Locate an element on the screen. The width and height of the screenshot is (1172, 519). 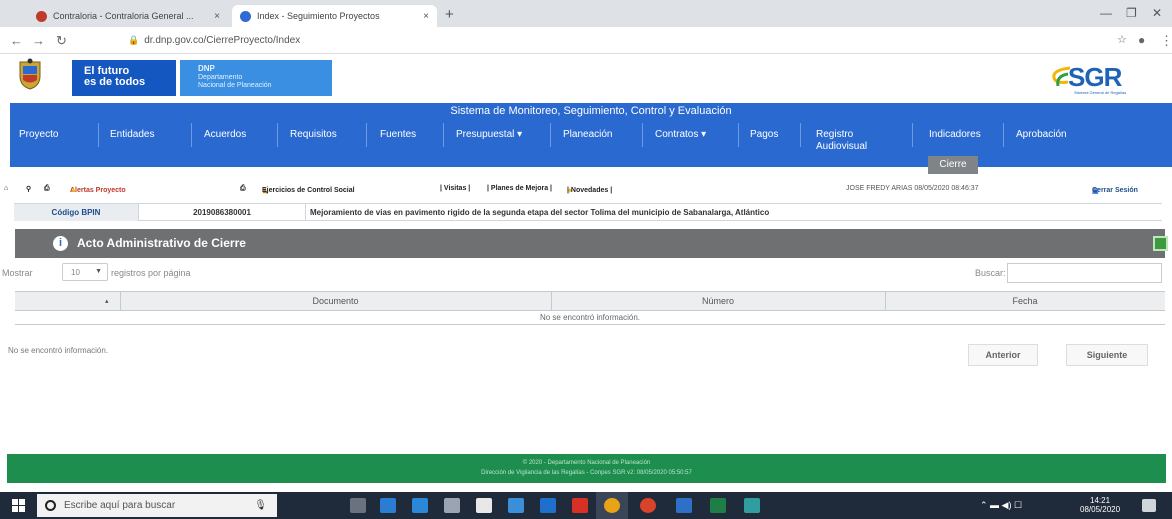
edge-icon is located at coordinates (388, 505).